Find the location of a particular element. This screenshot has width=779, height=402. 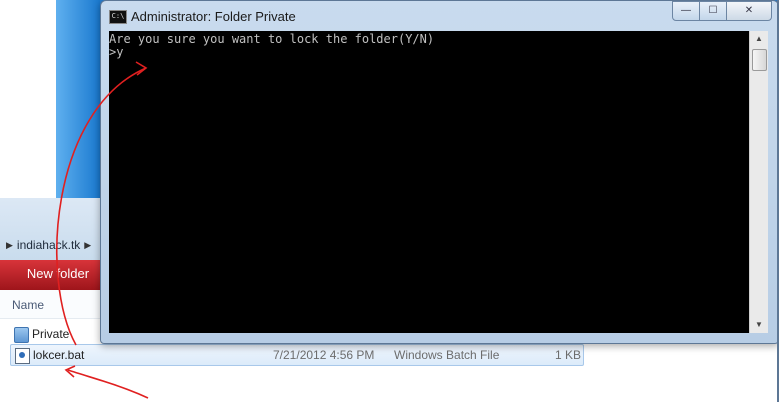

annotation-arrow-to-console is located at coordinates (101, 206).